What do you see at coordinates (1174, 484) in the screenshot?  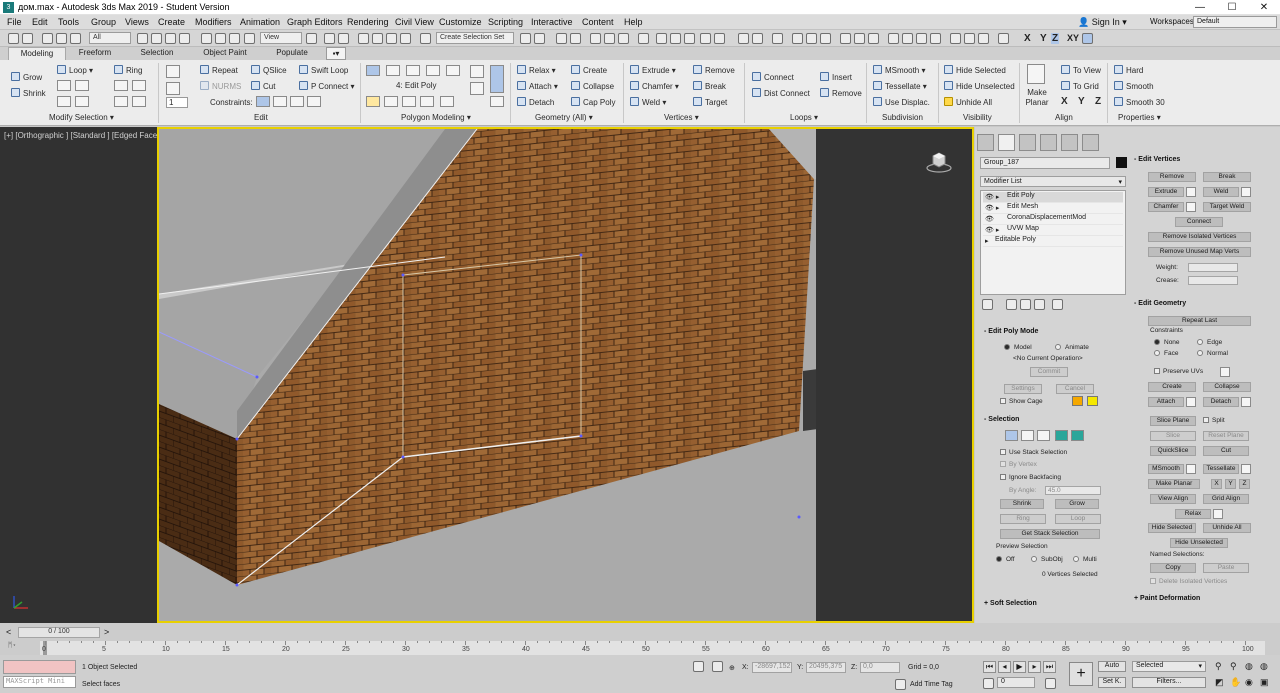 I see `make-planar-geometry-button: Make Planar` at bounding box center [1174, 484].